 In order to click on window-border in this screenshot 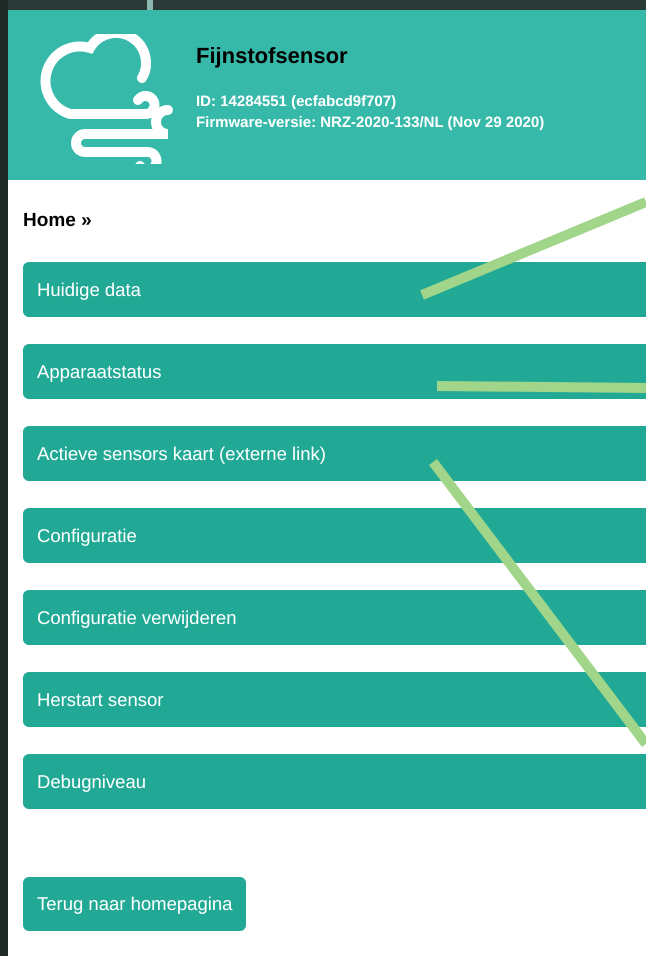, I will do `click(150, 5)`.